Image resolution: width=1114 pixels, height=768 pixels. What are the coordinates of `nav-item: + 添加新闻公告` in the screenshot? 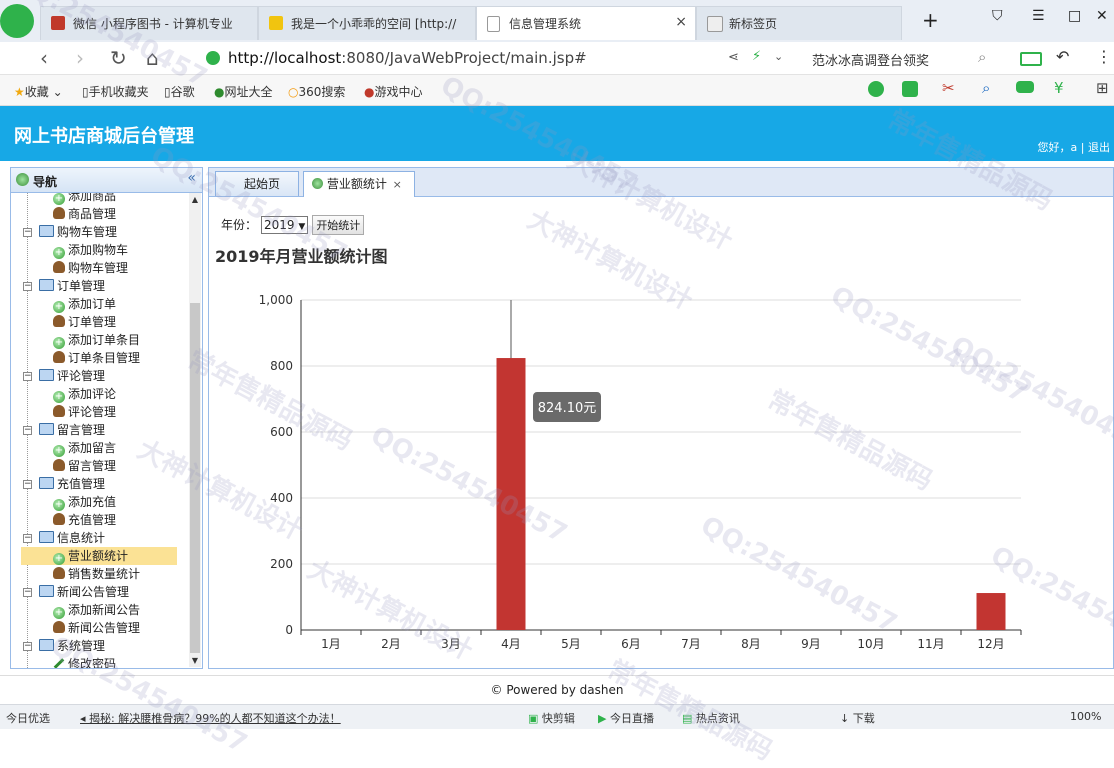 It's located at (80, 610).